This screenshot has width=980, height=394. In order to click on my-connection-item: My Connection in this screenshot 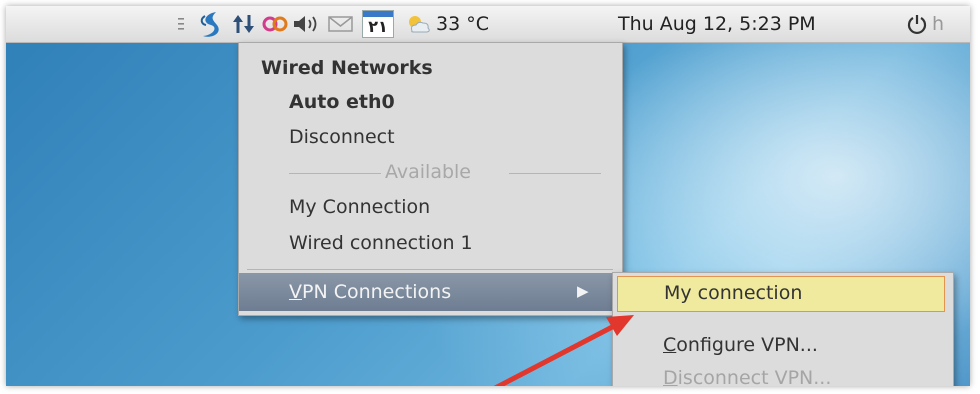, I will do `click(359, 207)`.